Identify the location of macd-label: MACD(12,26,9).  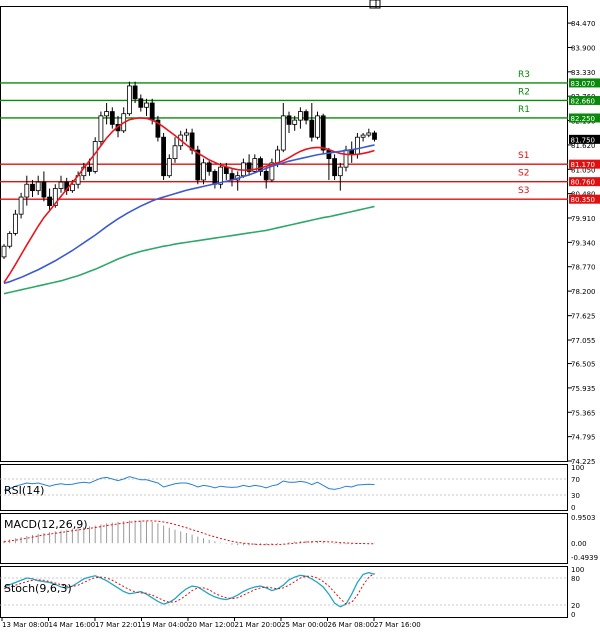
(46, 524).